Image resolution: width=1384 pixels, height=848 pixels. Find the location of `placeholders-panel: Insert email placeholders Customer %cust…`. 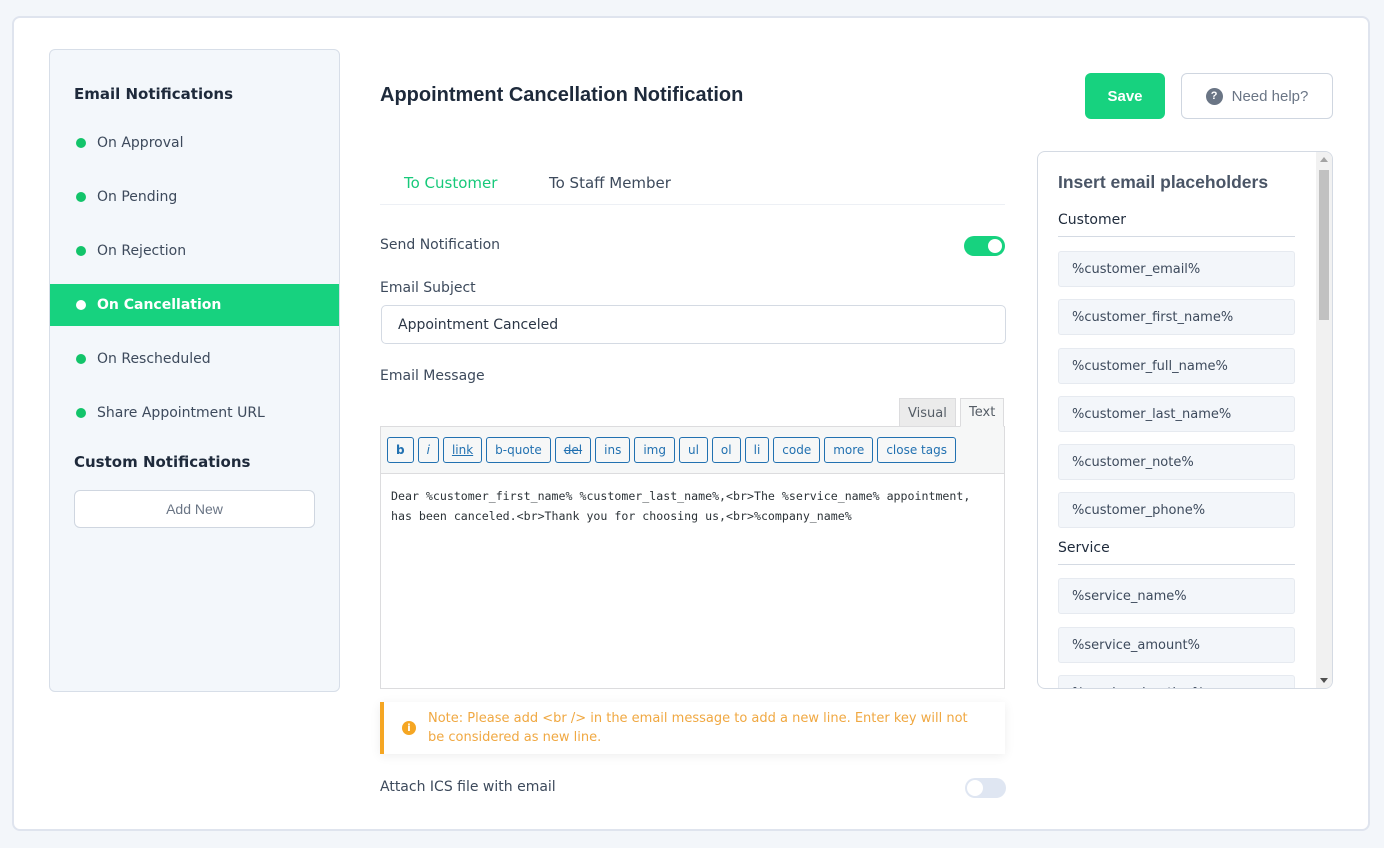

placeholders-panel: Insert email placeholders Customer %cust… is located at coordinates (1185, 420).